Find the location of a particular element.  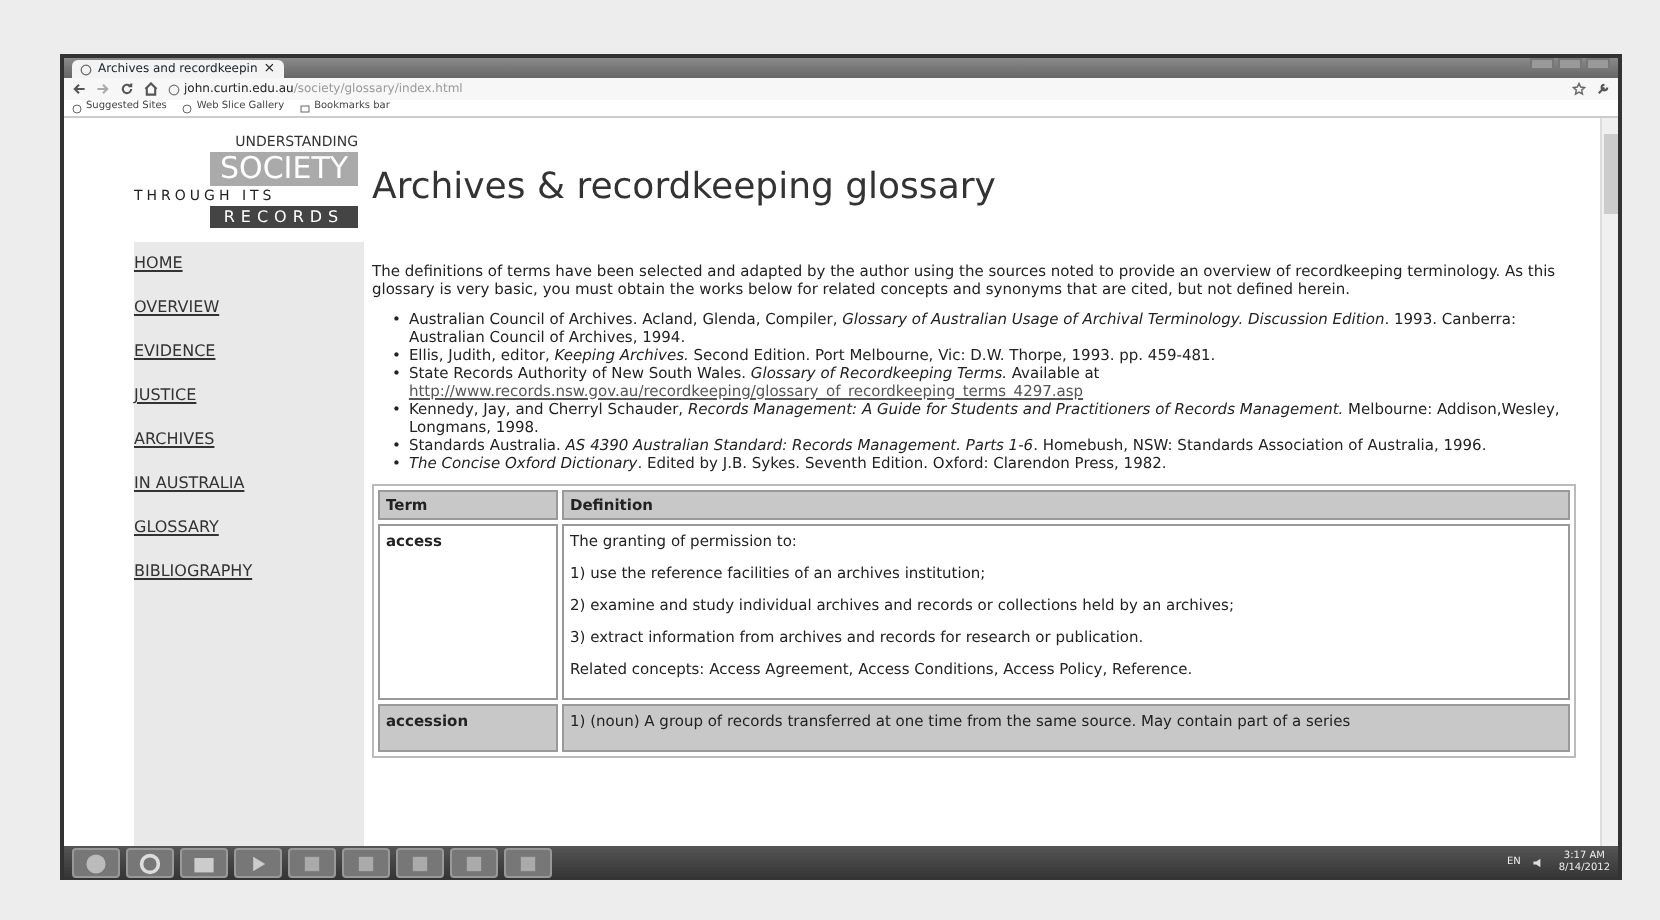

sidebar-link: GLOSSARY is located at coordinates (249, 528).